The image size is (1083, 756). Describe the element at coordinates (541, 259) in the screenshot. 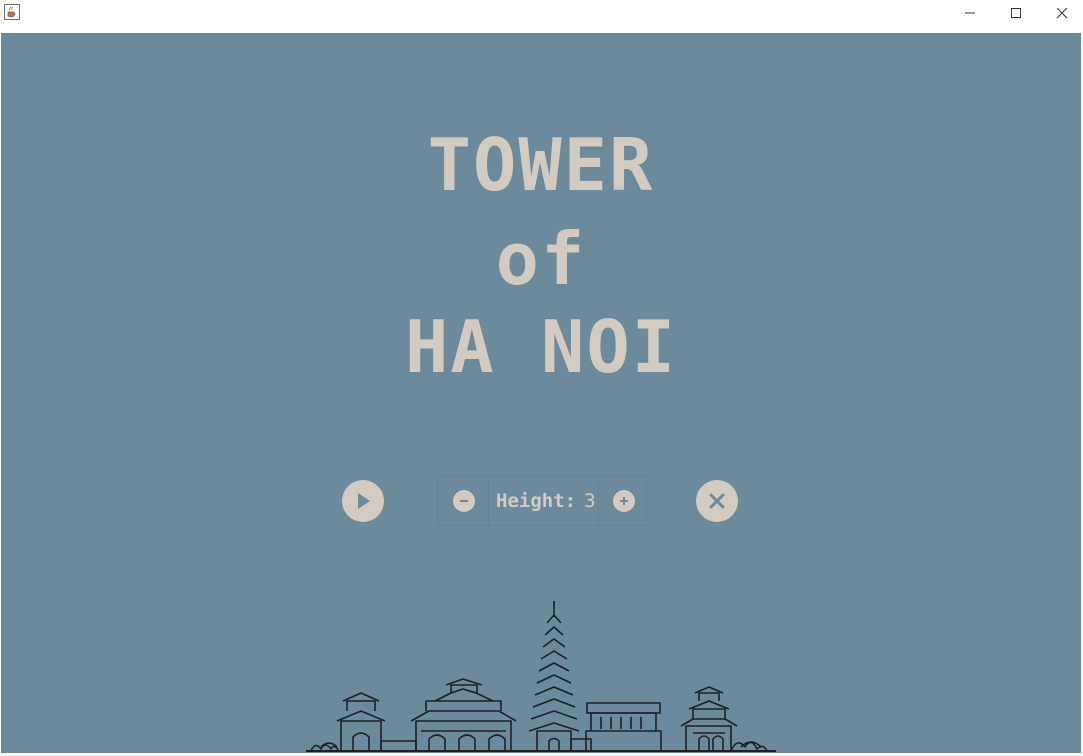

I see `title-line-of: of` at that location.